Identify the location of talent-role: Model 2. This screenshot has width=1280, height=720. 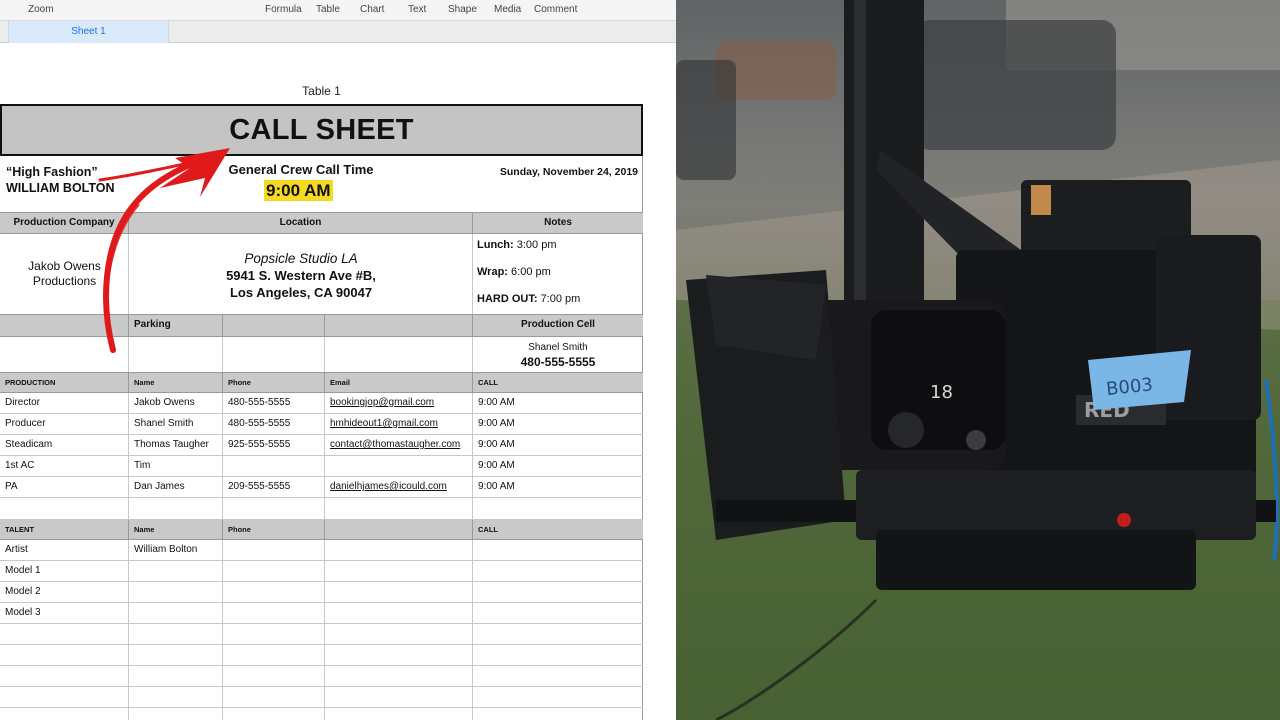
(64, 592).